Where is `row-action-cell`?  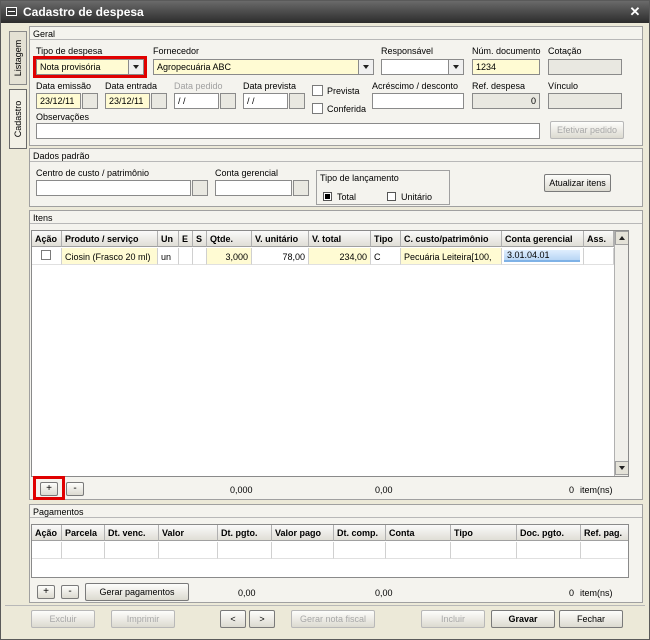
row-action-cell is located at coordinates (47, 256).